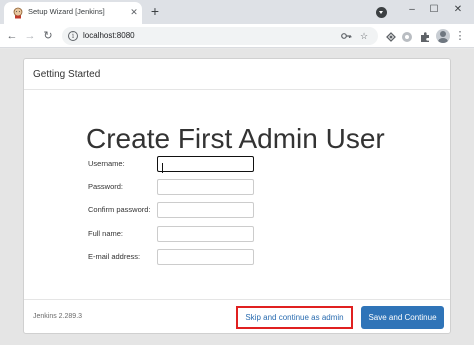 The height and width of the screenshot is (345, 474). I want to click on full-name-field, so click(205, 234).